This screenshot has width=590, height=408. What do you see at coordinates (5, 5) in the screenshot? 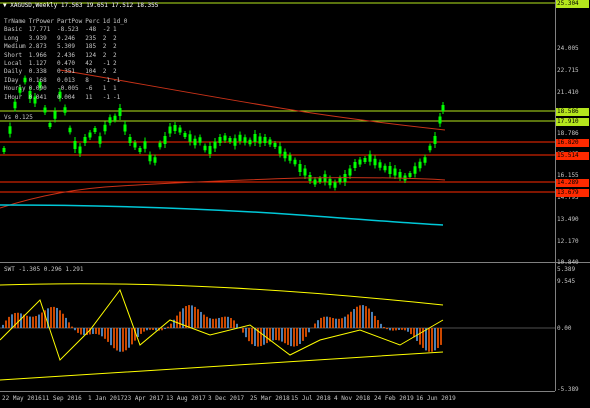
I see `collapse-triangle-icon: ▼` at bounding box center [5, 5].